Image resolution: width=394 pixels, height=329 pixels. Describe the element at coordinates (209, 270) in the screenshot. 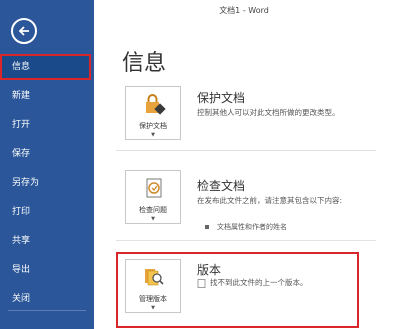

I see `versions-title: 版本` at that location.